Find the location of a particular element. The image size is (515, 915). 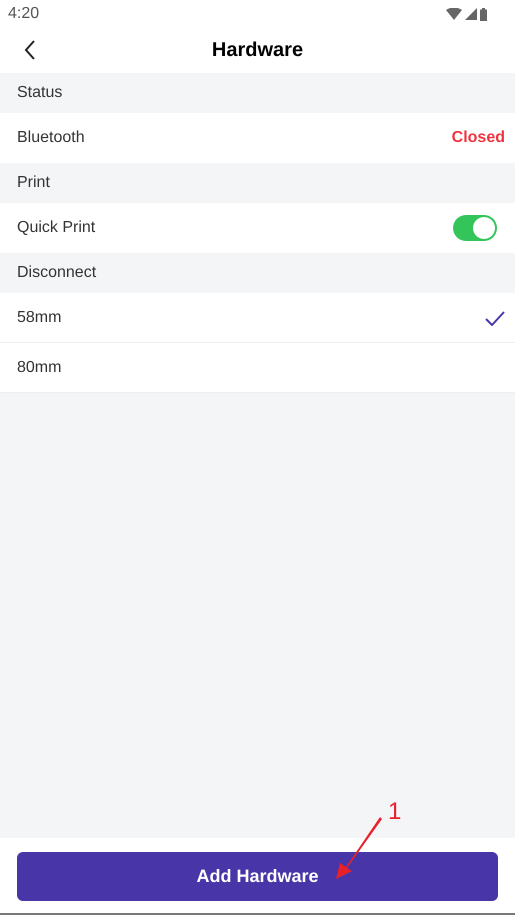

wifi-icon is located at coordinates (454, 14).